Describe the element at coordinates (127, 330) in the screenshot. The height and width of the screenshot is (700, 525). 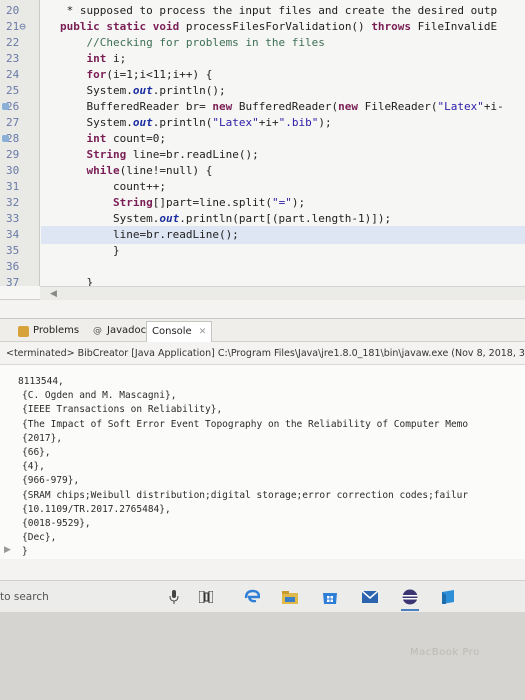
I see `tab-javadoc-label: Javadoc` at that location.